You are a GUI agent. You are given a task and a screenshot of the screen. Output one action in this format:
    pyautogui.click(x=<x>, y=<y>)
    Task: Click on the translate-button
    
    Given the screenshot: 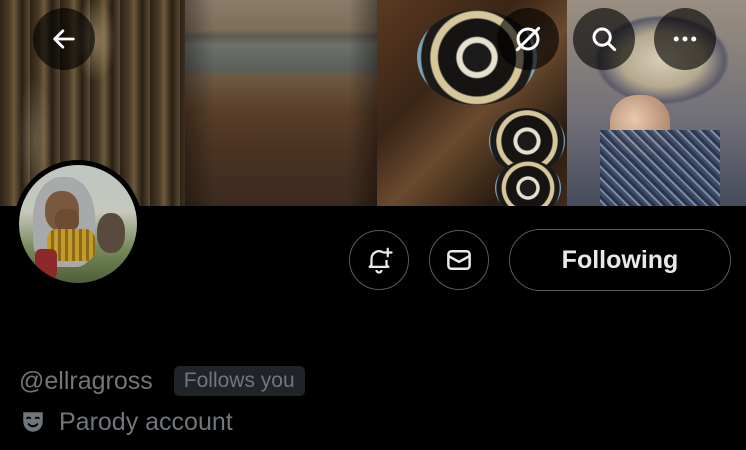 What is the action you would take?
    pyautogui.click(x=528, y=39)
    